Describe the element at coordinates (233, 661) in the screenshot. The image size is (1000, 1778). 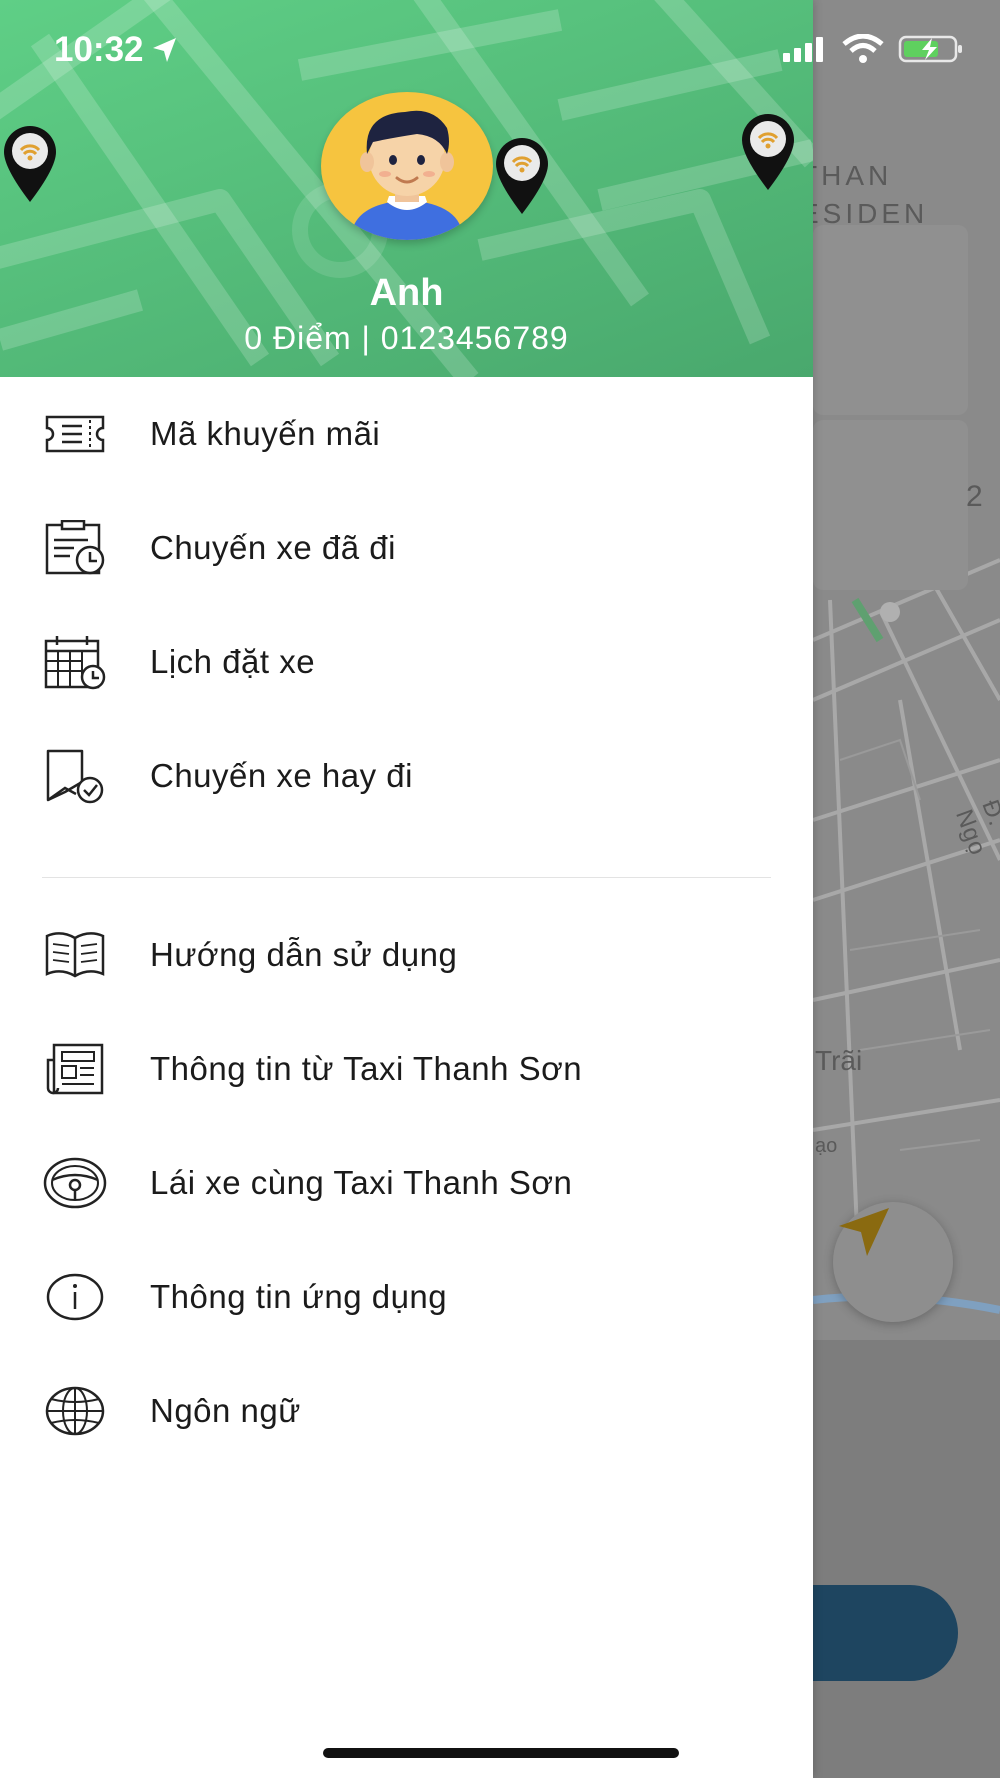
I see `menu-item-label: Lịch đặt xe` at that location.